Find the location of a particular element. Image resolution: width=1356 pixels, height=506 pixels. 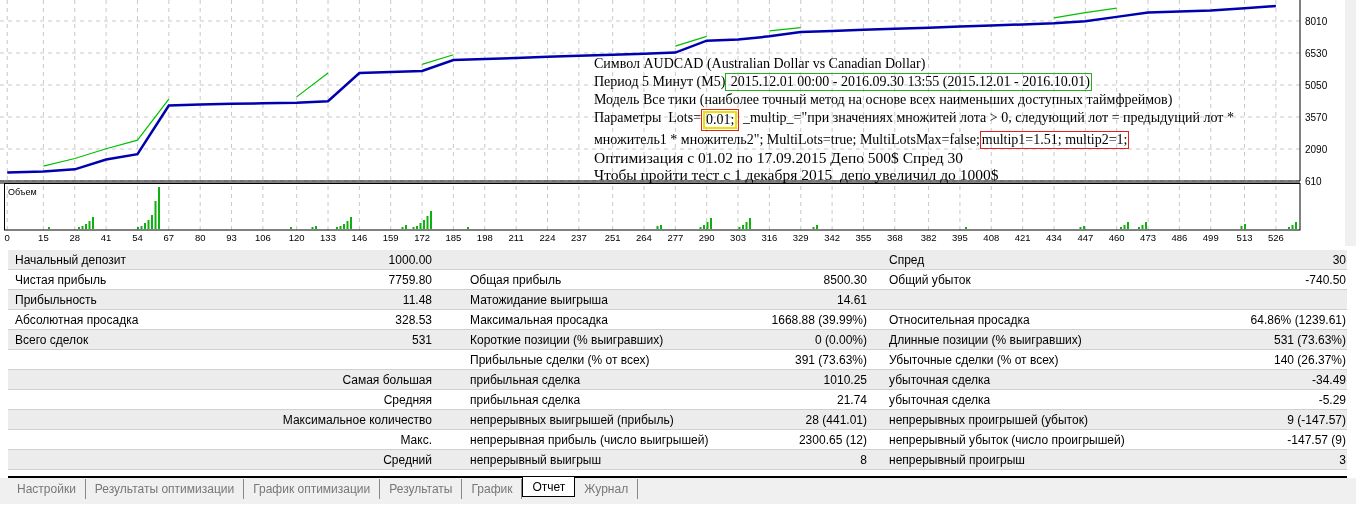

axis-tick-label: 133 is located at coordinates (328, 237).